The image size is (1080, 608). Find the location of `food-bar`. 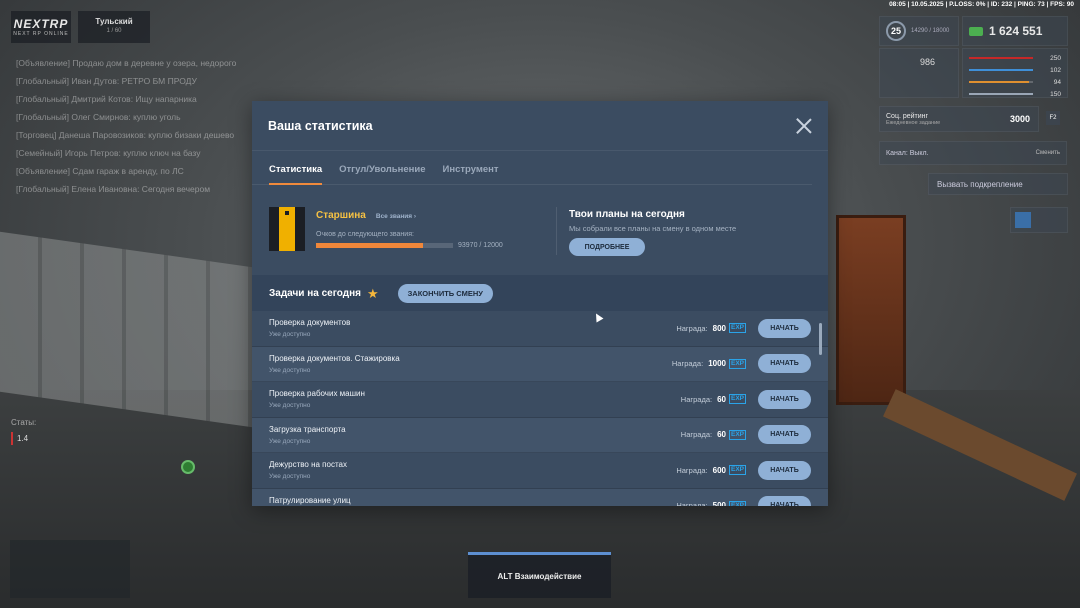

food-bar is located at coordinates (1001, 70).